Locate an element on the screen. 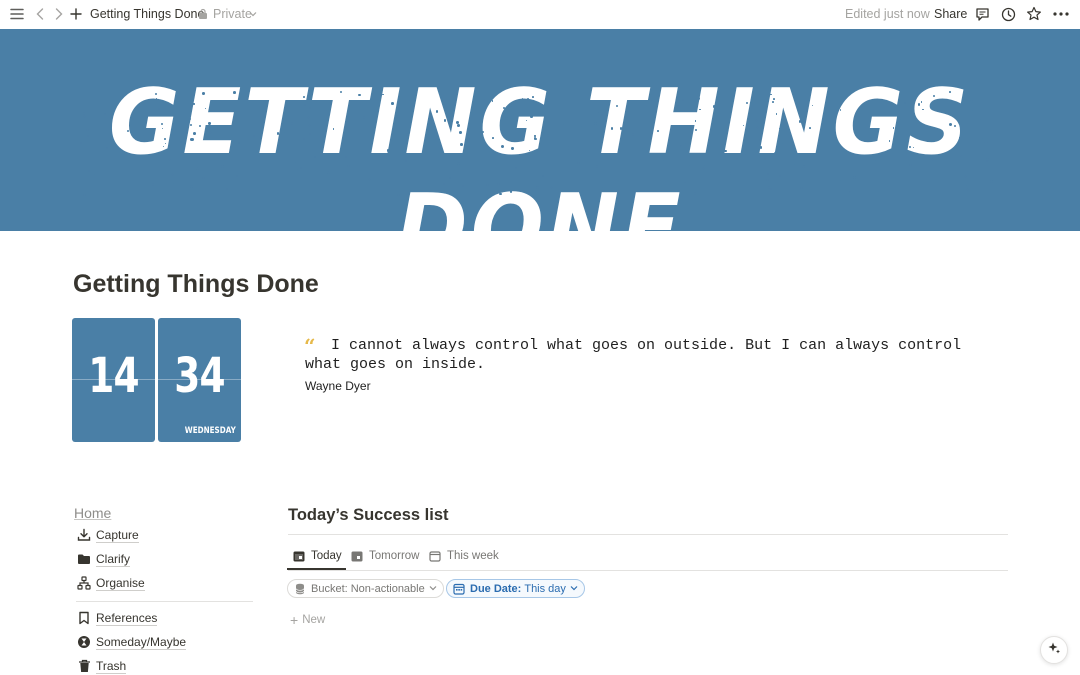  privacy-label: Private is located at coordinates (232, 14).